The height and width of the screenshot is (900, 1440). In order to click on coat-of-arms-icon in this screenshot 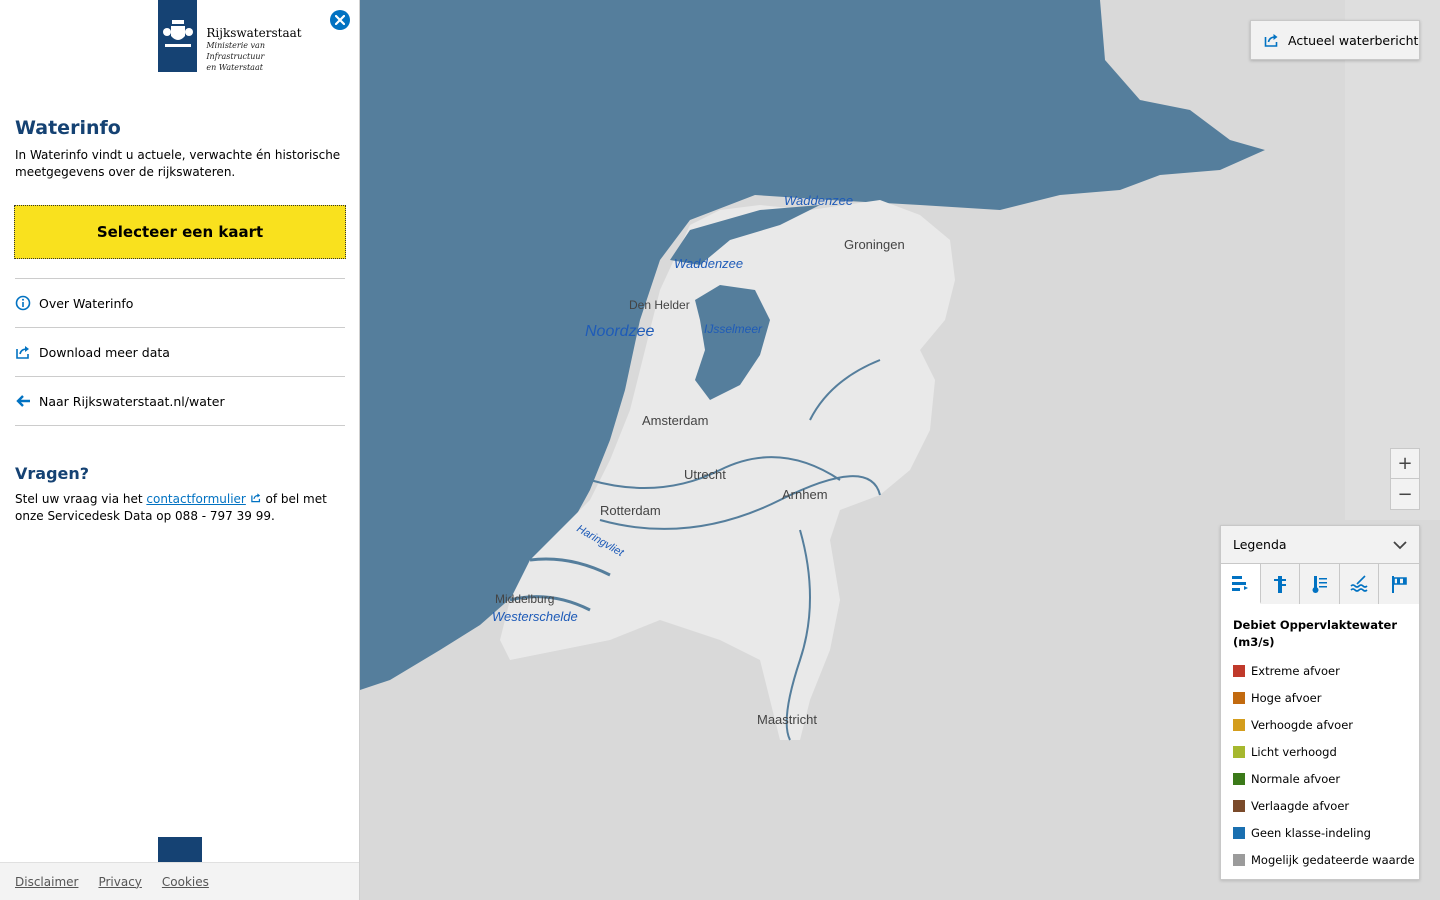, I will do `click(178, 36)`.